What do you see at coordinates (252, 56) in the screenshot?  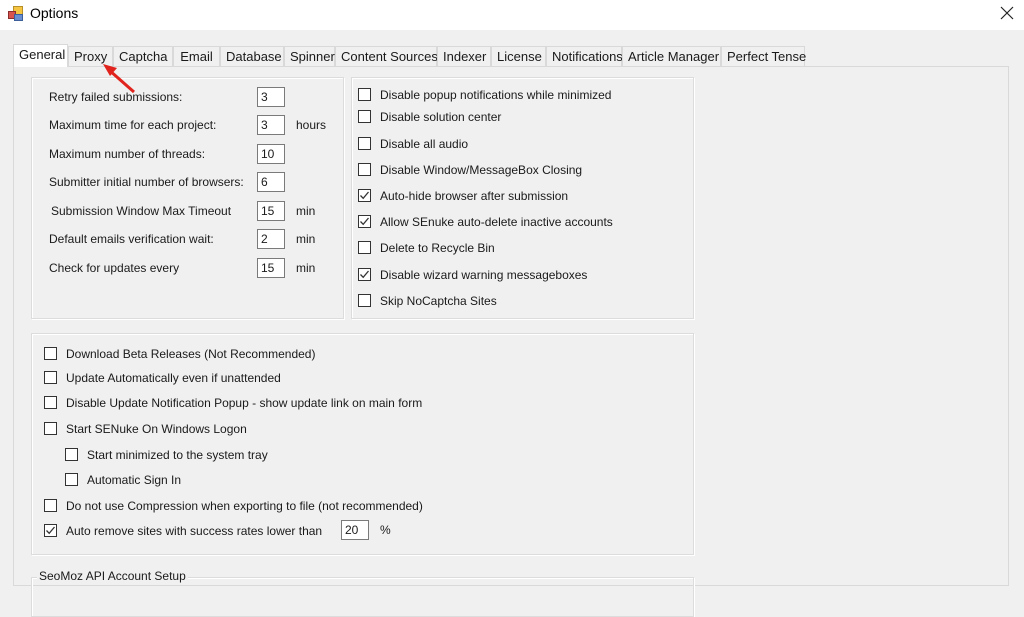 I see `tab-database: Database` at bounding box center [252, 56].